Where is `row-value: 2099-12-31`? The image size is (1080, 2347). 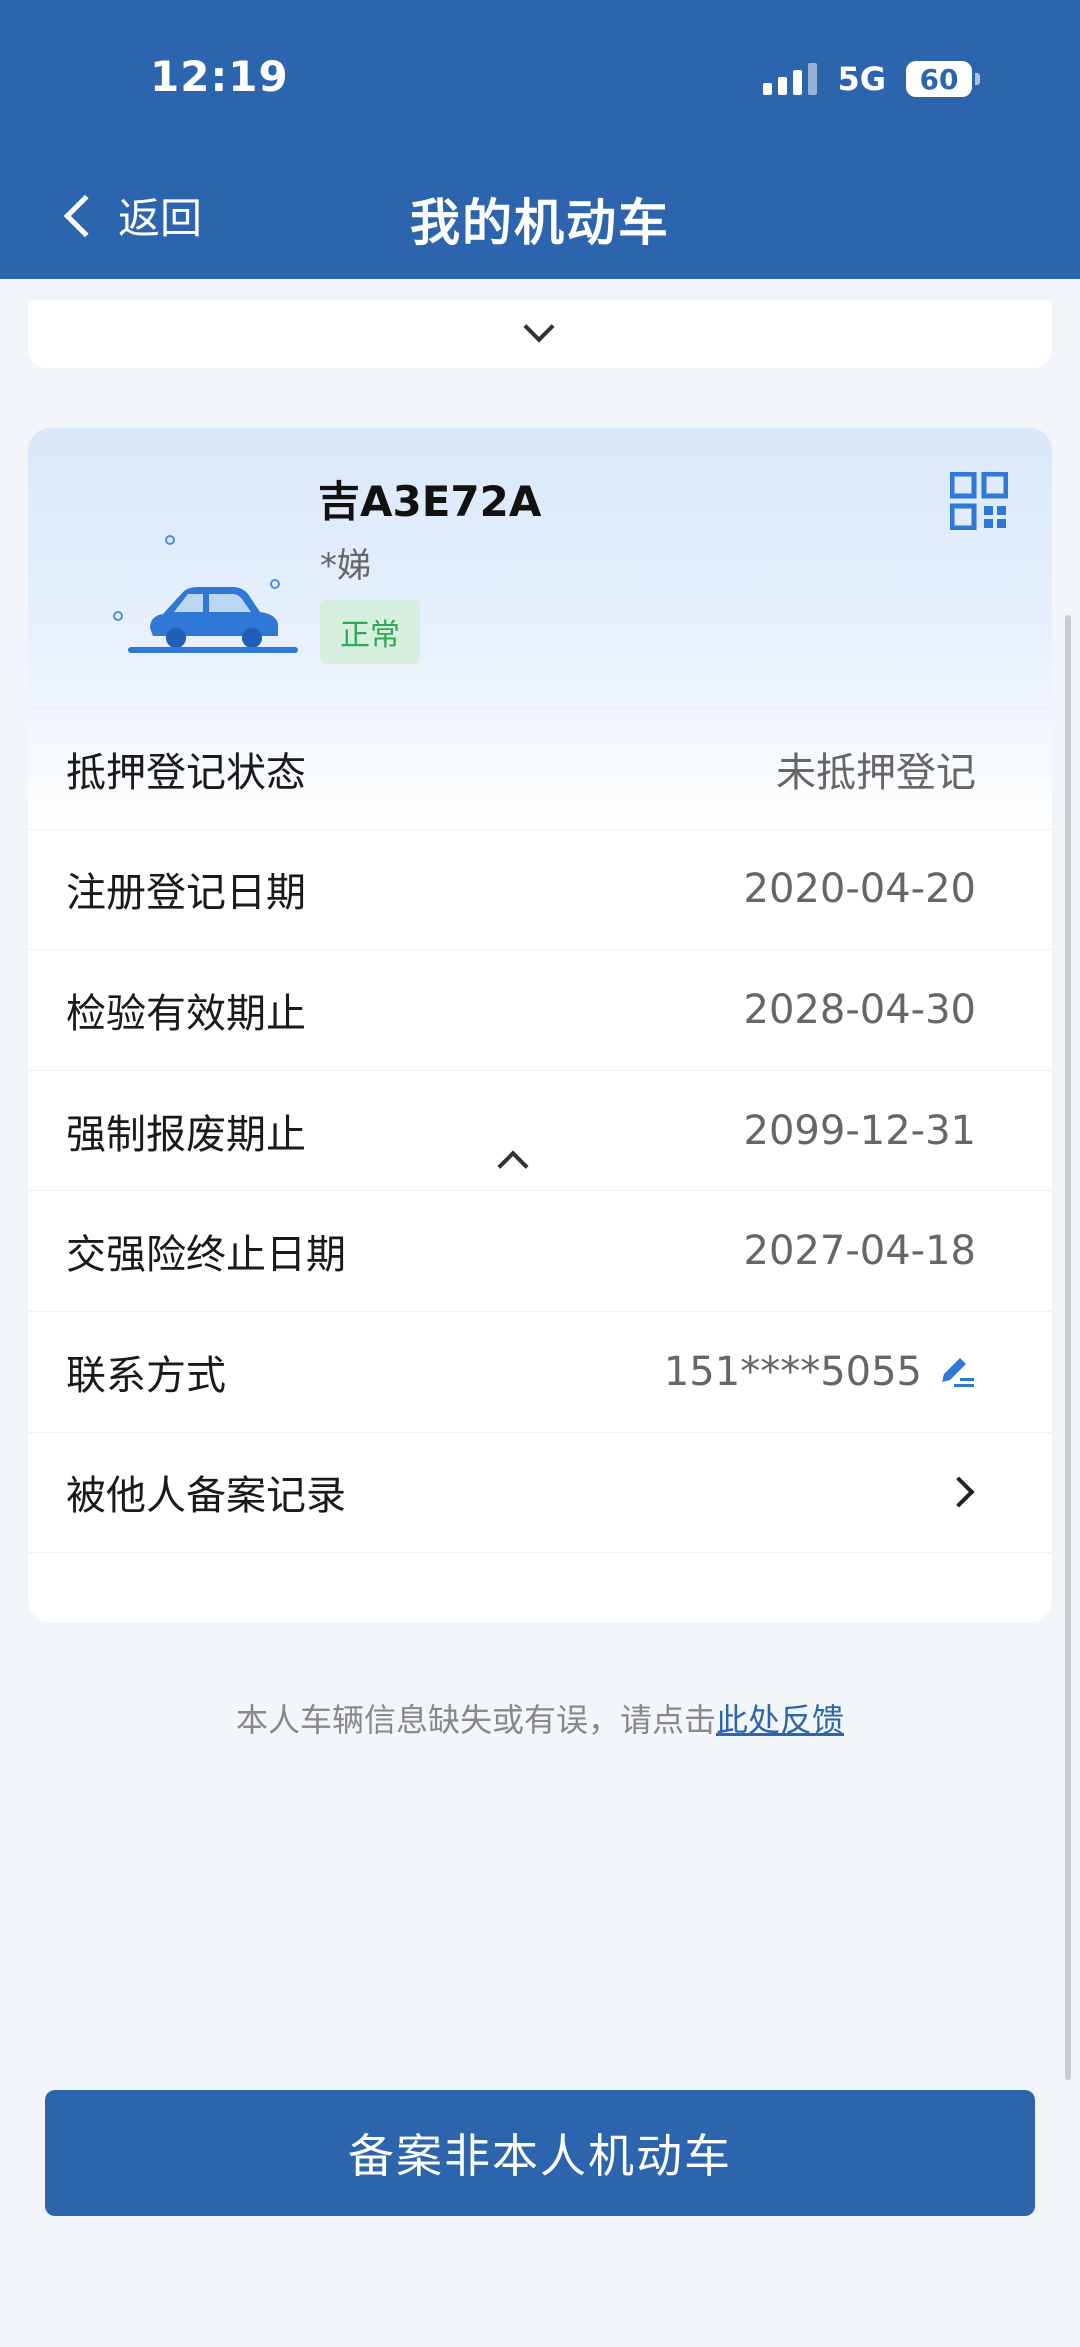 row-value: 2099-12-31 is located at coordinates (859, 1130).